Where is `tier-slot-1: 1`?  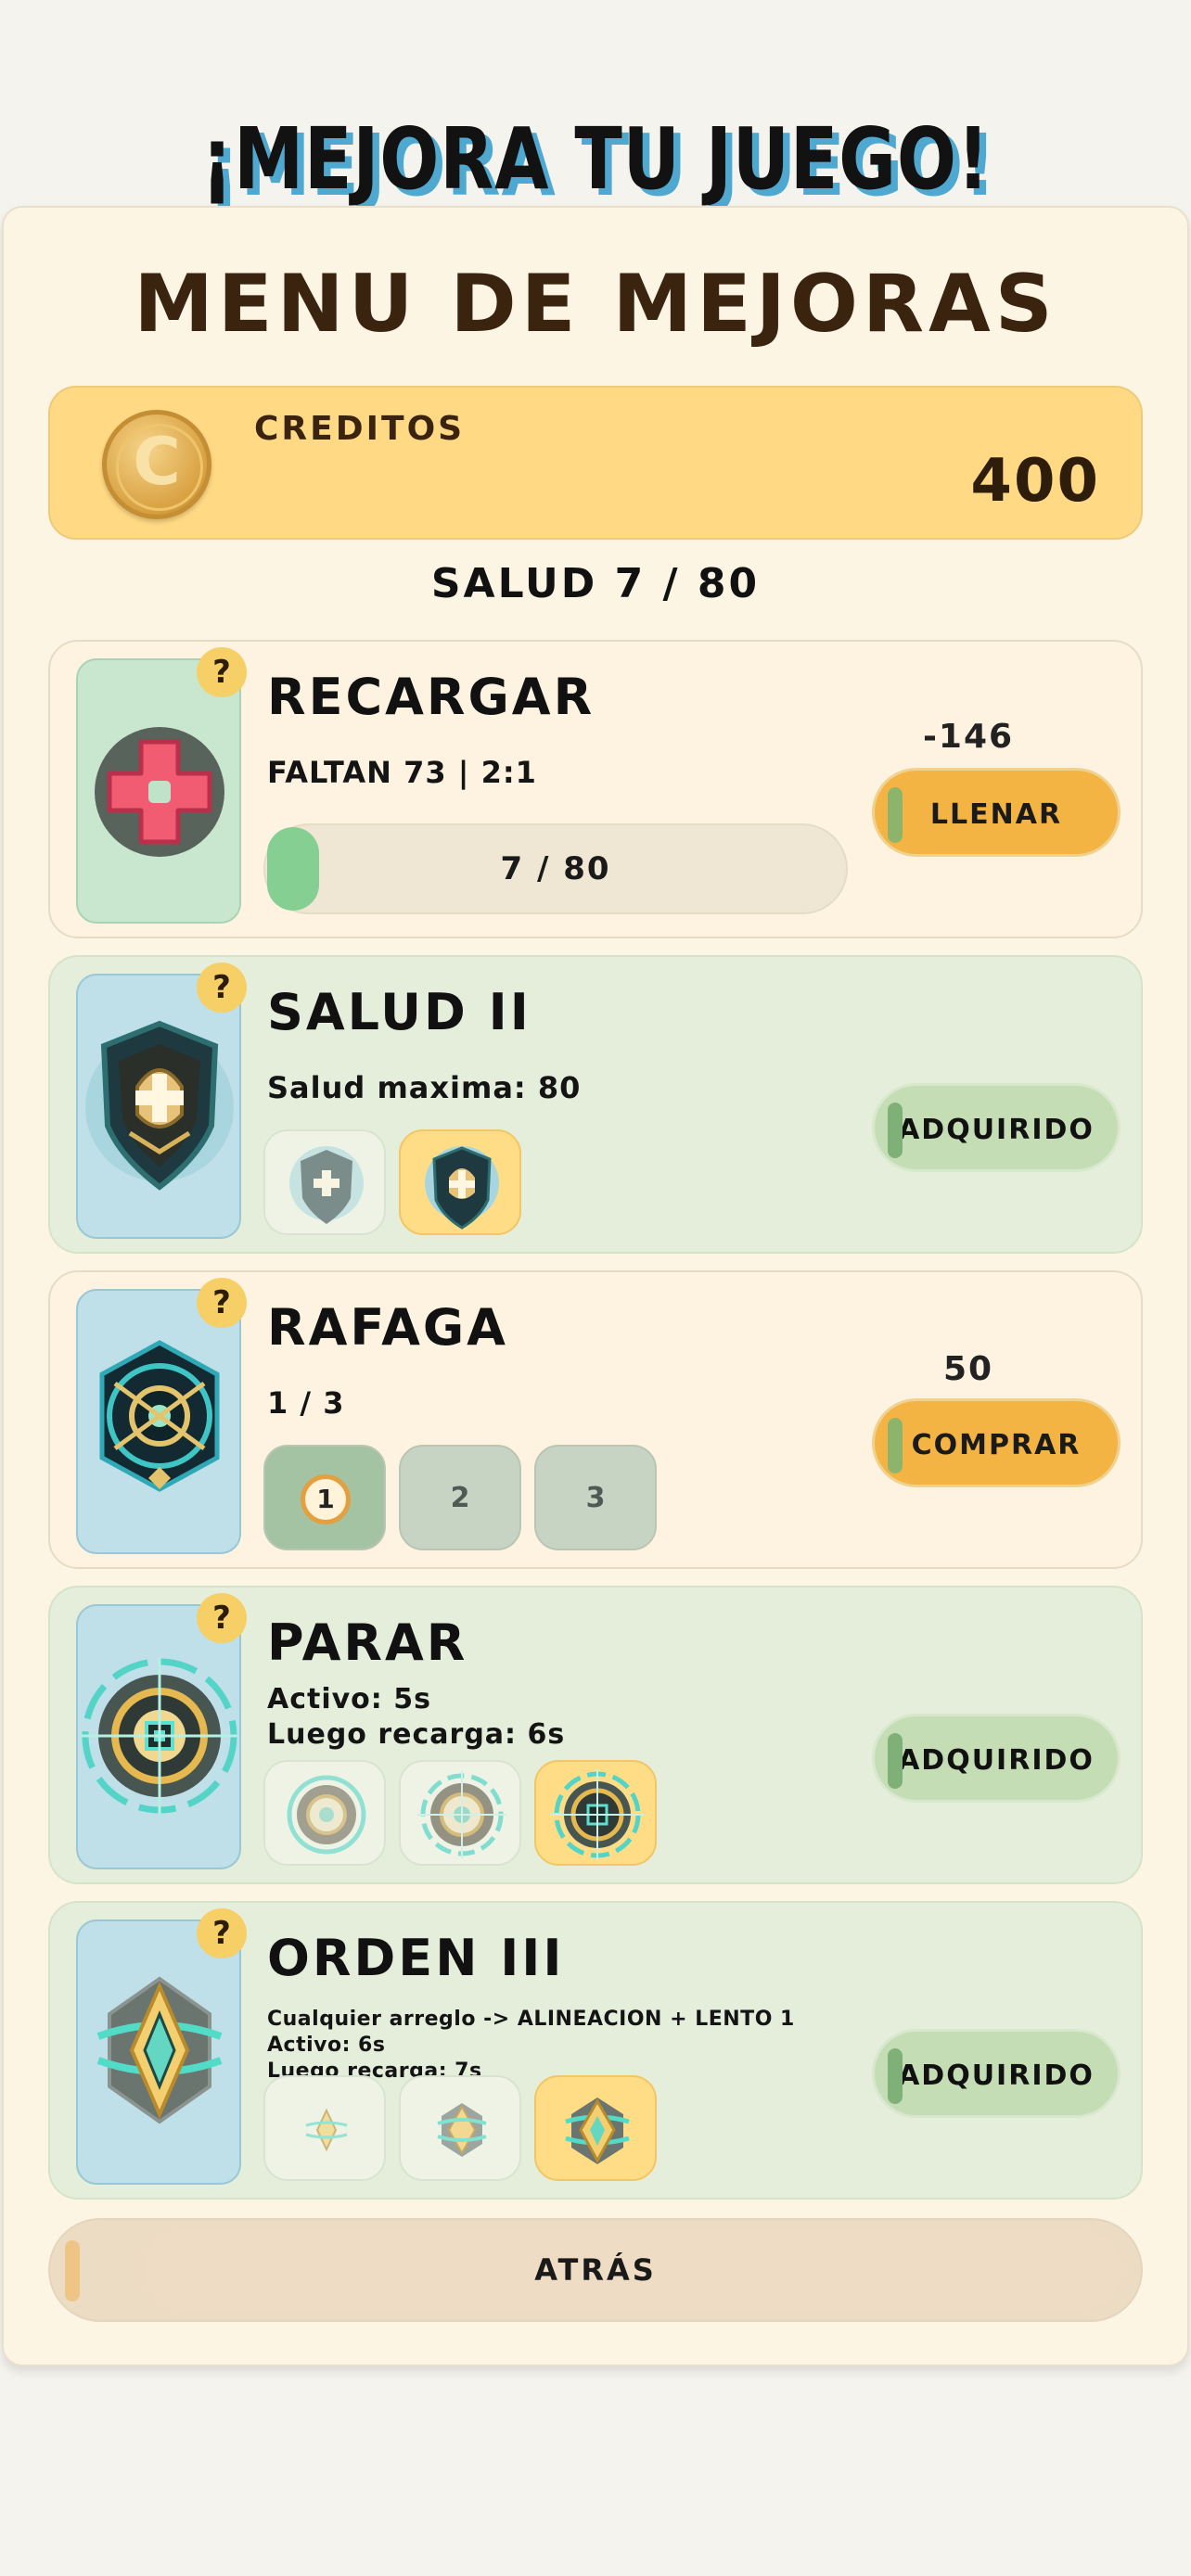
tier-slot-1: 1 is located at coordinates (324, 1498).